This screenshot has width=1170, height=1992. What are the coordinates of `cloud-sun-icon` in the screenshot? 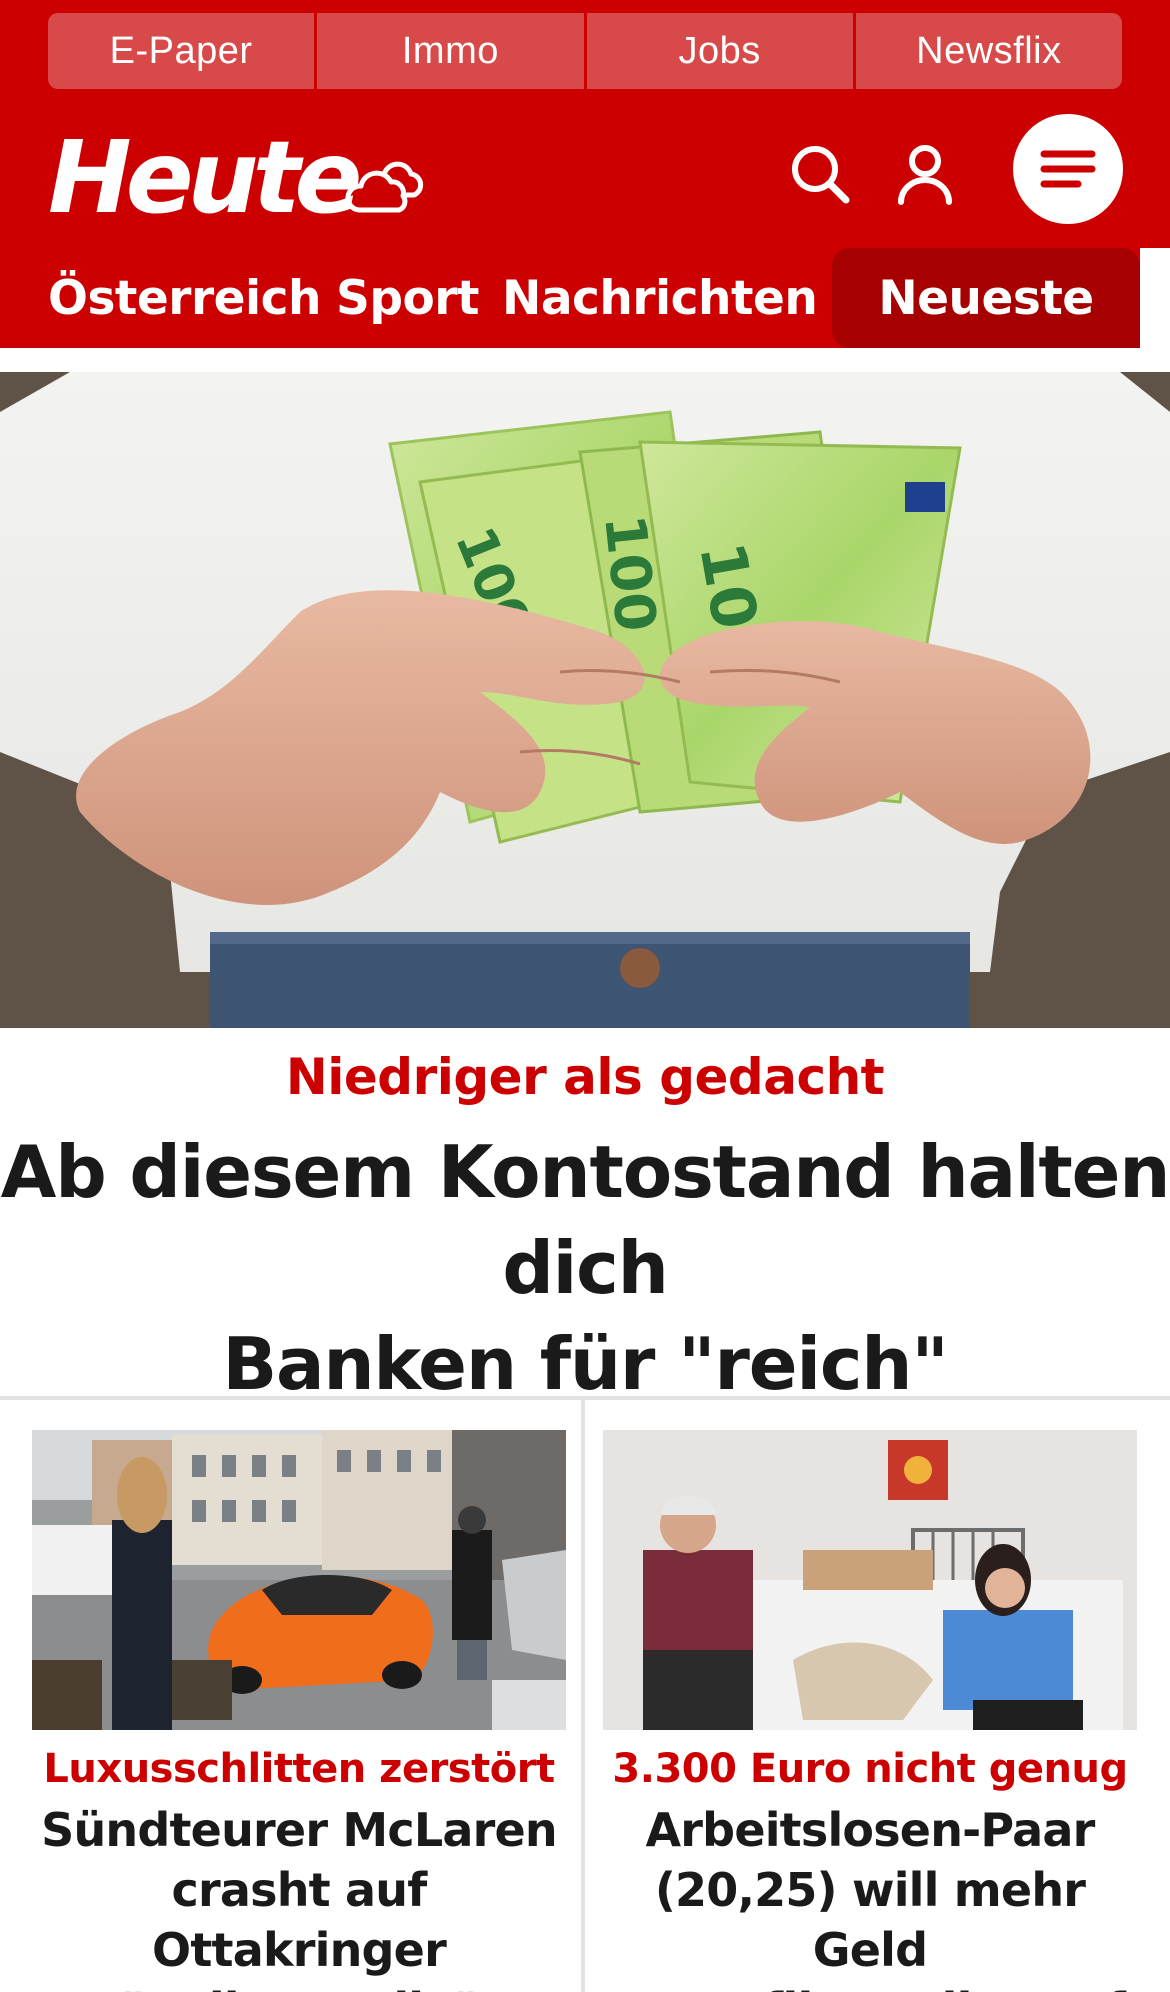 It's located at (385, 183).